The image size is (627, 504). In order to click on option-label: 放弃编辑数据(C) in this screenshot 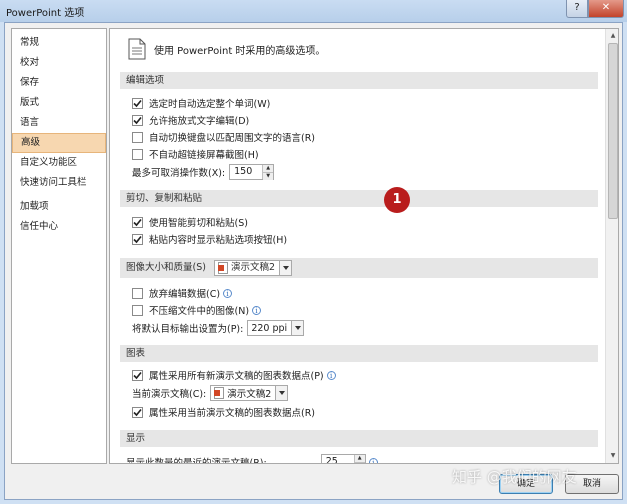, I will do `click(185, 294)`.